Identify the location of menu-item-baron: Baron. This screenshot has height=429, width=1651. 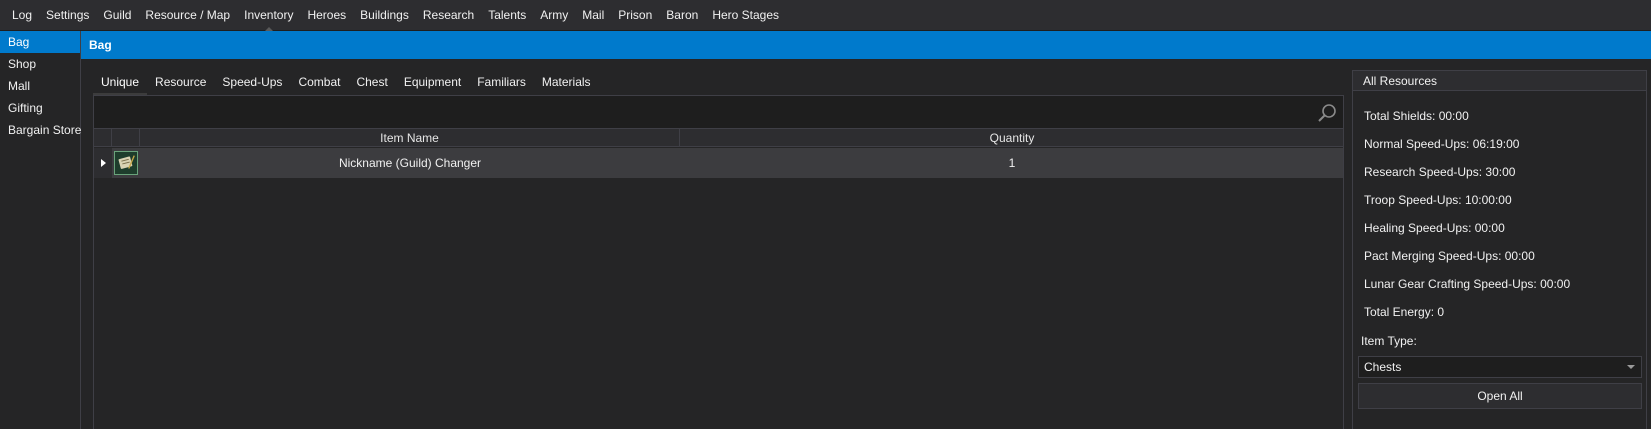
(682, 15).